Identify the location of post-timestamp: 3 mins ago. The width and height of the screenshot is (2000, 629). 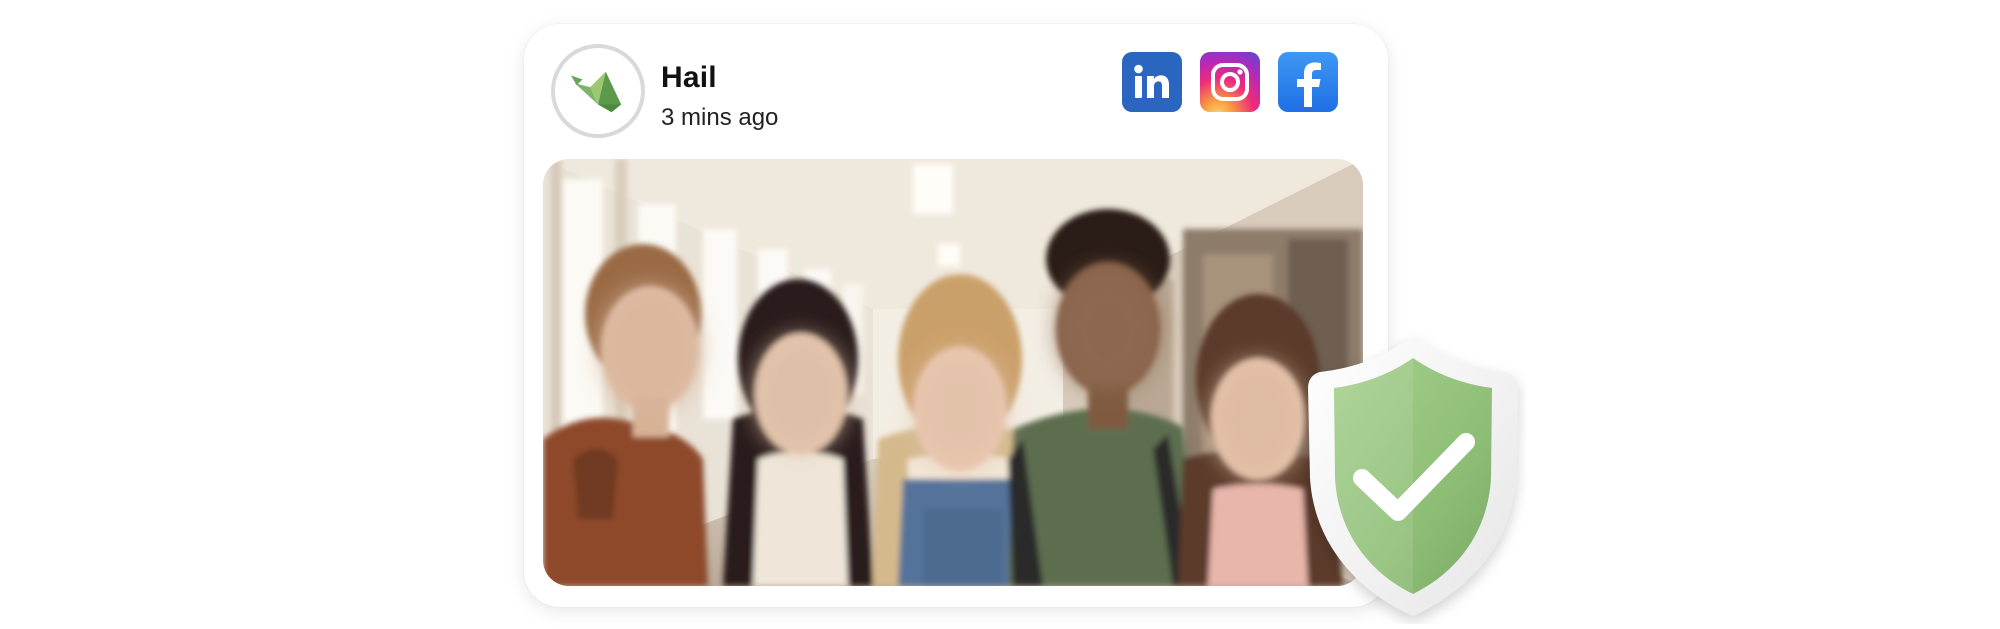
(720, 117).